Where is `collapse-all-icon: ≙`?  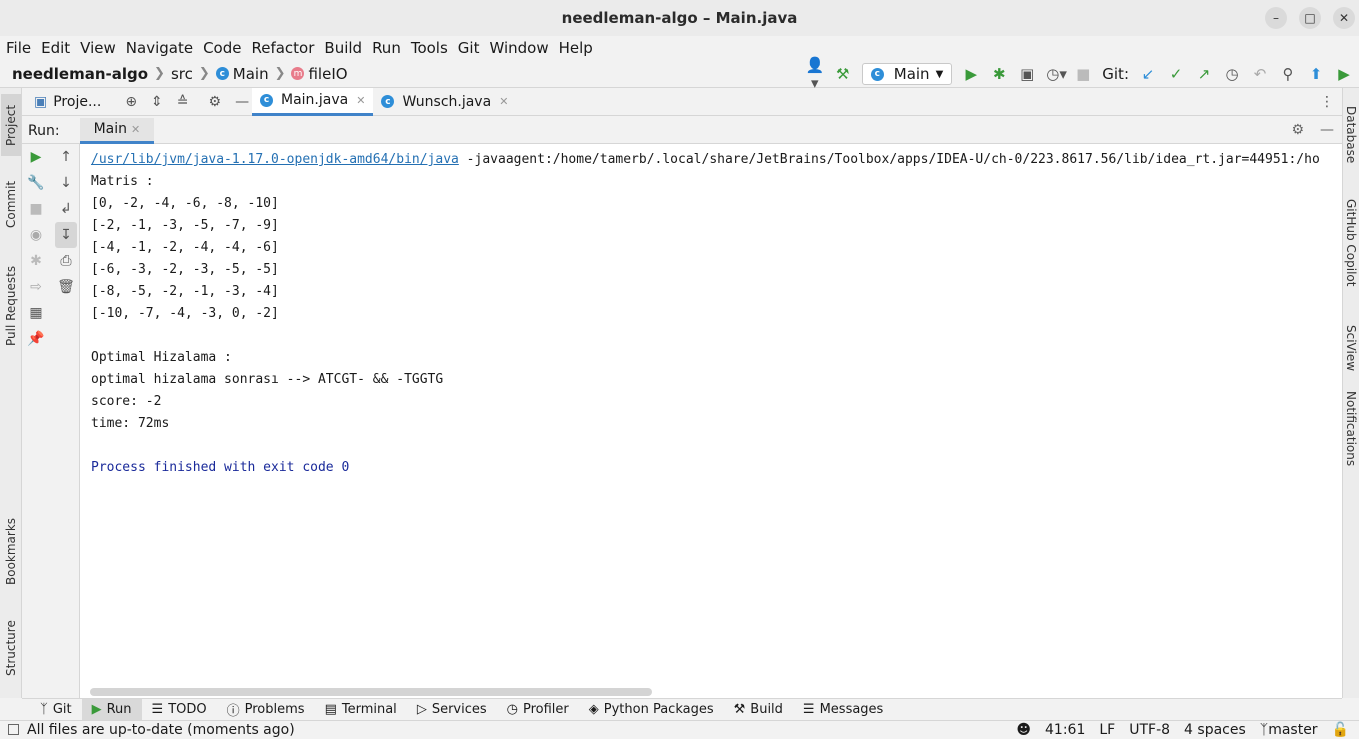 collapse-all-icon: ≙ is located at coordinates (183, 102).